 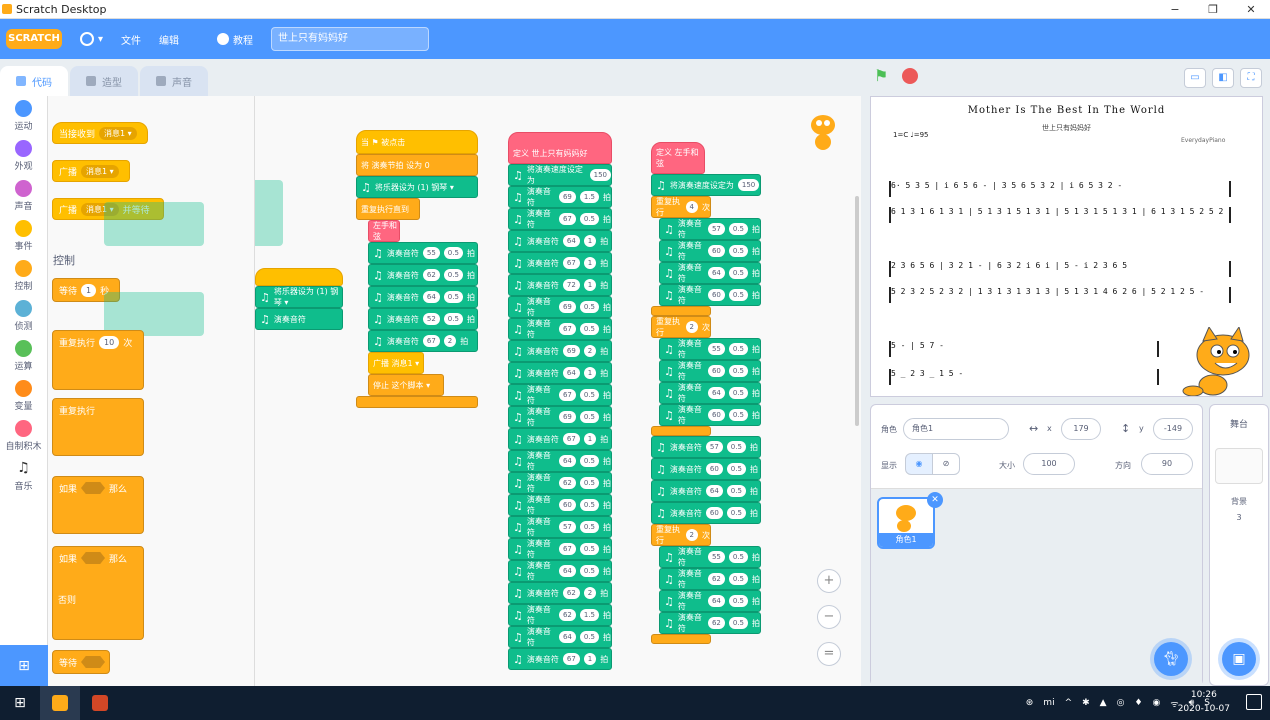 What do you see at coordinates (571, 285) in the screenshot?
I see `note-input: 72` at bounding box center [571, 285].